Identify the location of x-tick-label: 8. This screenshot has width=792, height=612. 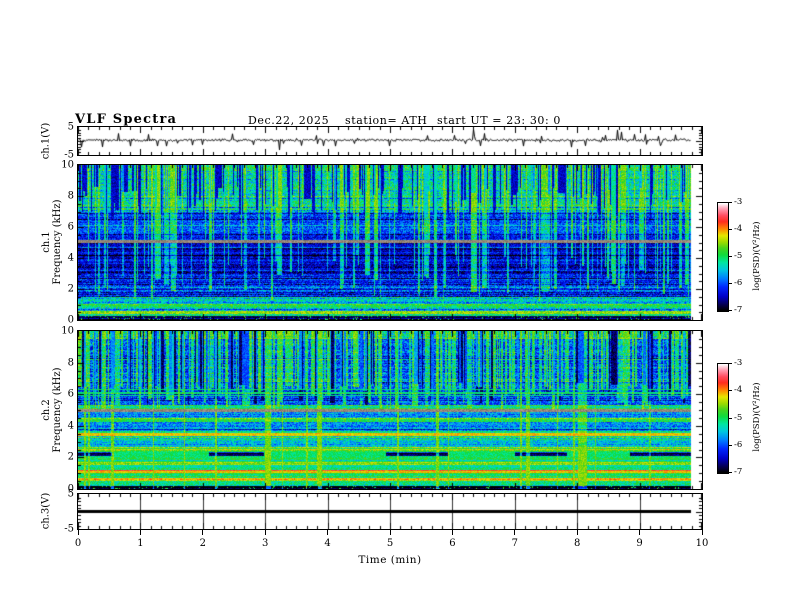
(577, 543).